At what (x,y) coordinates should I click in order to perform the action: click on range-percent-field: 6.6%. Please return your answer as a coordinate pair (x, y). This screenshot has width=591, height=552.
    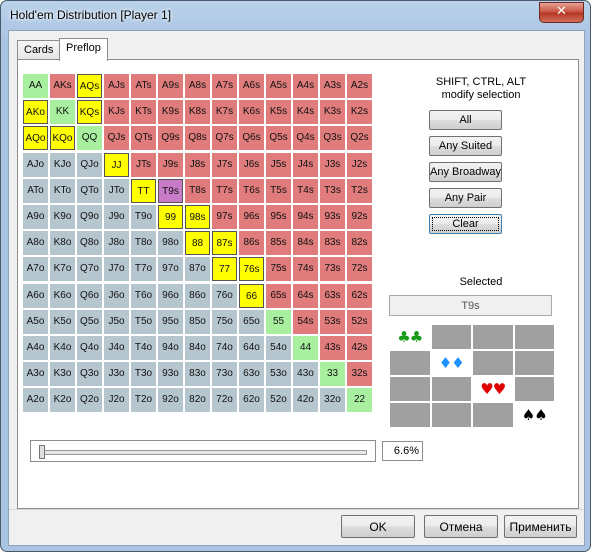
    Looking at the image, I should click on (402, 451).